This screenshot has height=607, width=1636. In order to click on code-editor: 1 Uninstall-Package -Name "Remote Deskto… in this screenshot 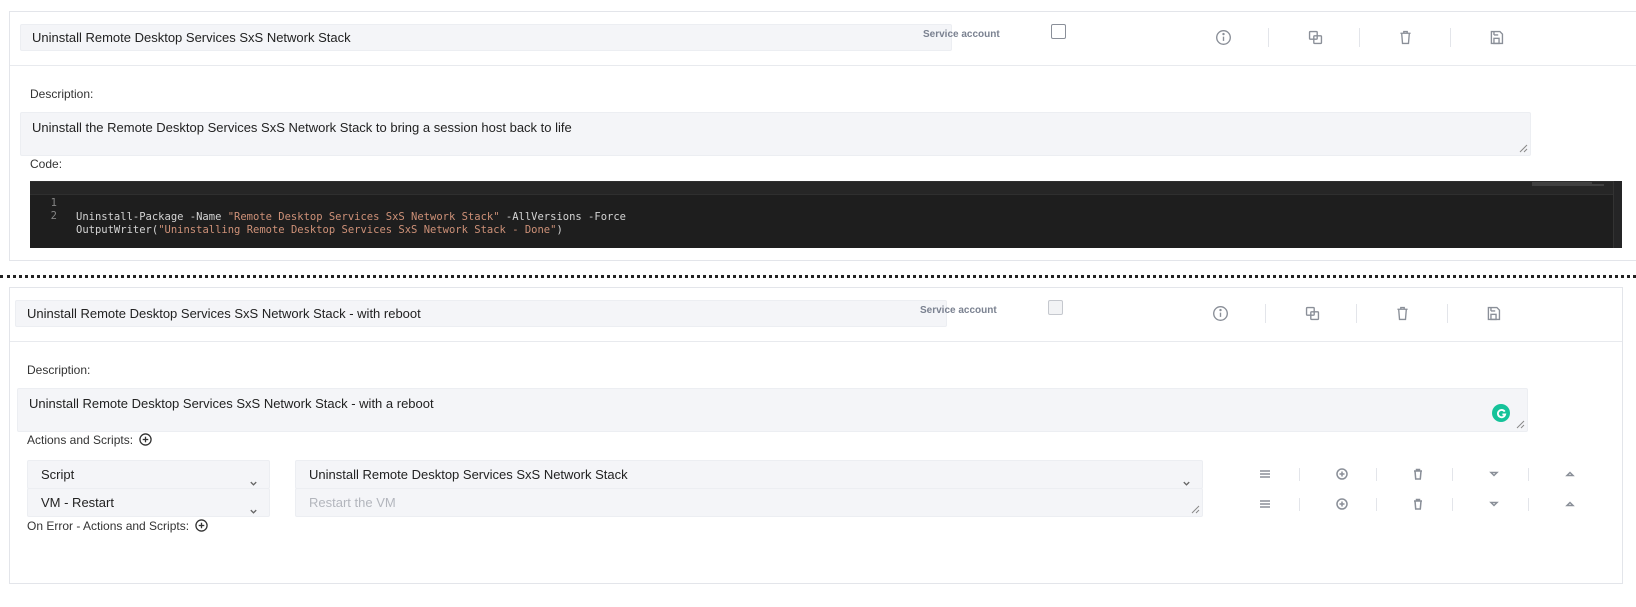, I will do `click(826, 214)`.